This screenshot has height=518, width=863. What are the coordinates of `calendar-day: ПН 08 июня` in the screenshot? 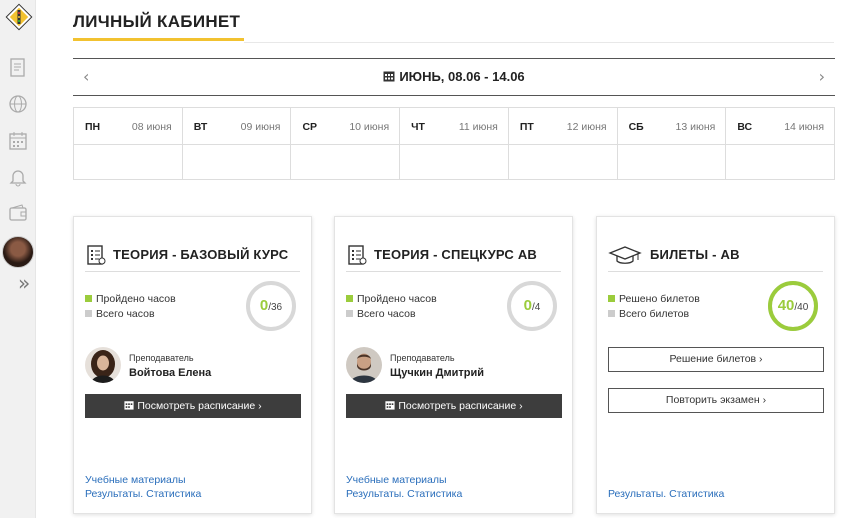 It's located at (128, 143).